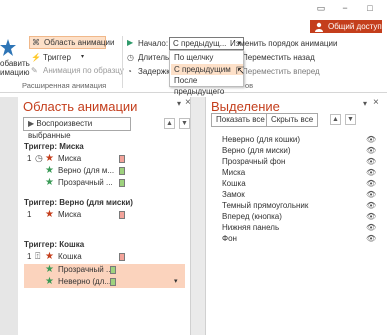 This screenshot has width=387, height=335. Describe the element at coordinates (79, 42) in the screenshot. I see `animation-pane-label: Область анимации` at that location.